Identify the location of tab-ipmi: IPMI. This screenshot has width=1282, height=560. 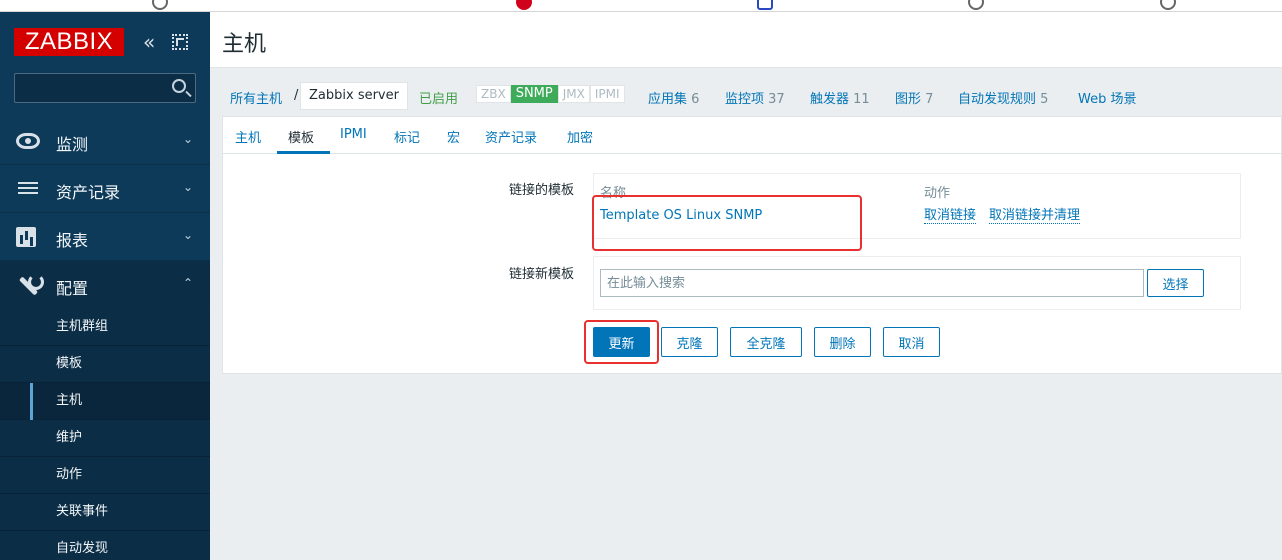
(353, 134).